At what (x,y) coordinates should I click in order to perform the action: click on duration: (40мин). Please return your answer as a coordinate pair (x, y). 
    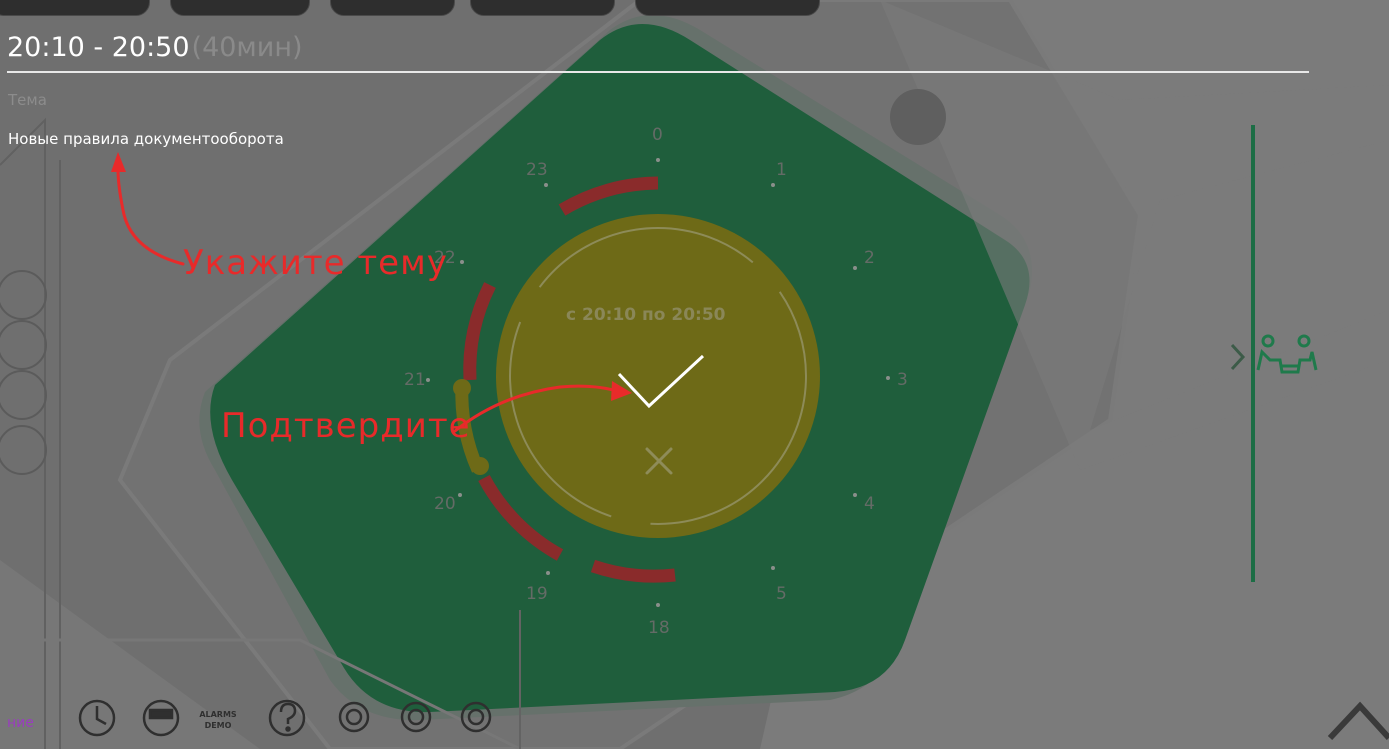
    Looking at the image, I should click on (247, 47).